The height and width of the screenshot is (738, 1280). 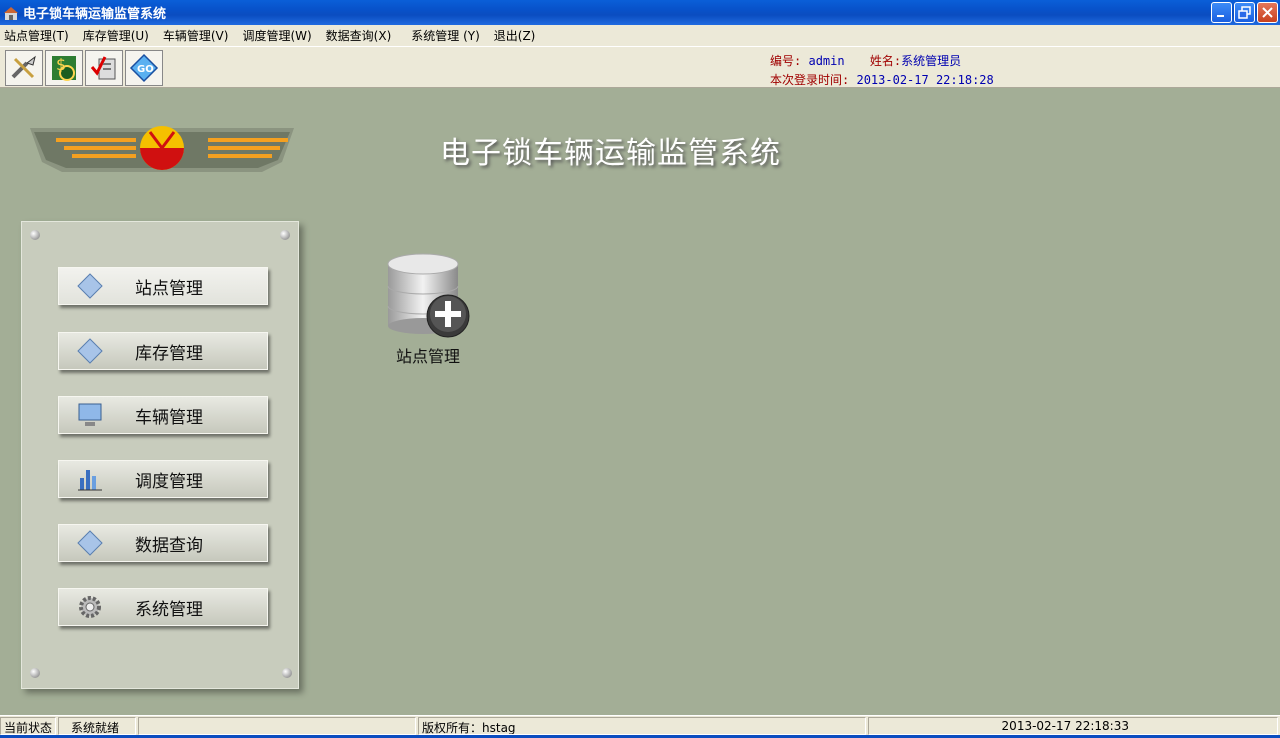 What do you see at coordinates (169, 417) in the screenshot?
I see `nav-vehicle-label: 车辆管理` at bounding box center [169, 417].